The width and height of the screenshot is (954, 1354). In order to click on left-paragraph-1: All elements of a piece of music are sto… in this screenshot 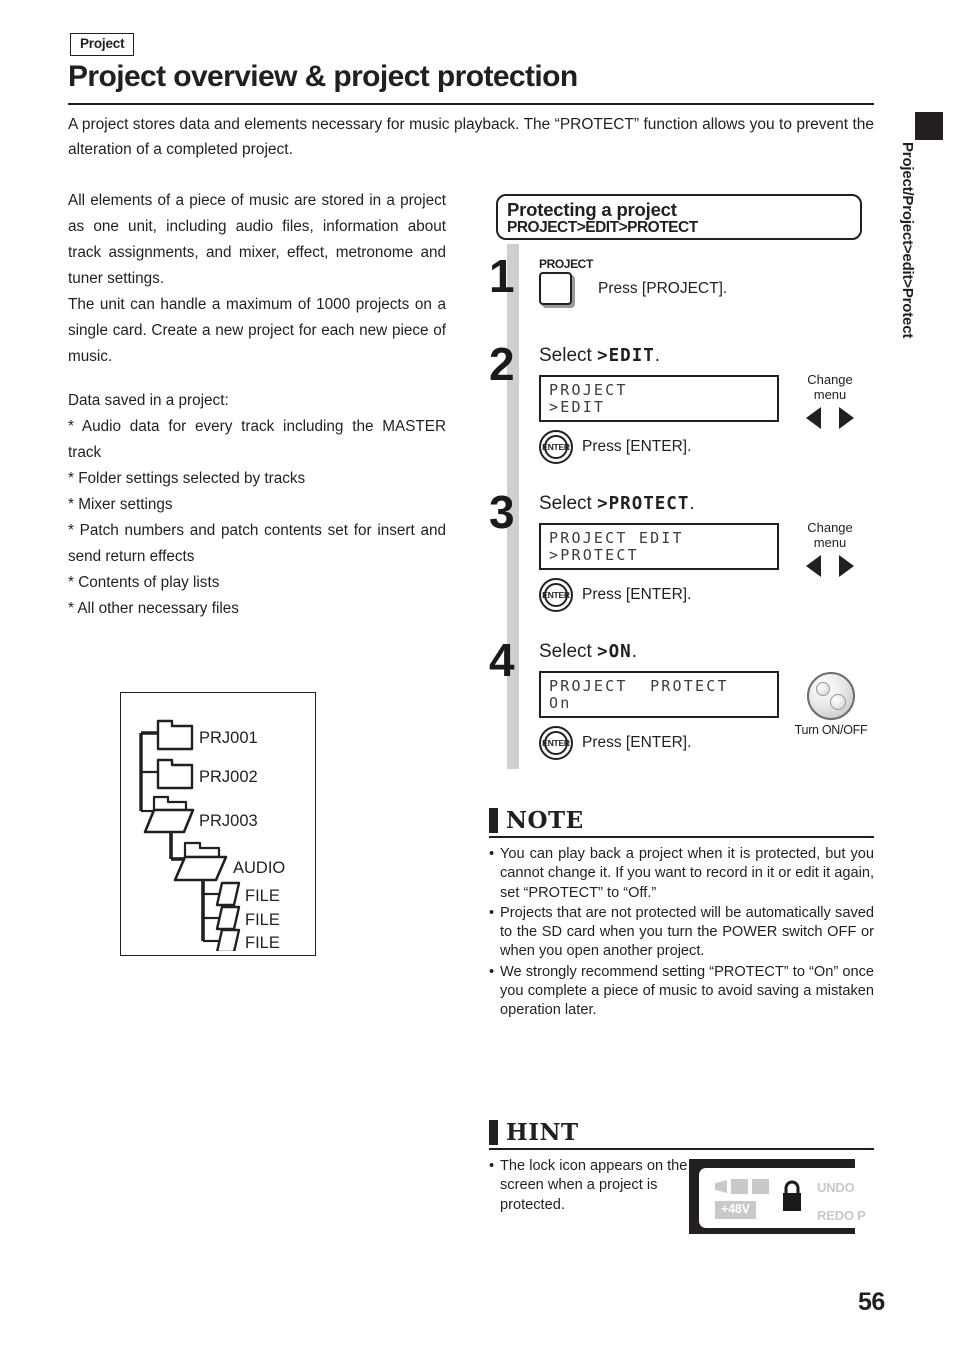, I will do `click(257, 239)`.